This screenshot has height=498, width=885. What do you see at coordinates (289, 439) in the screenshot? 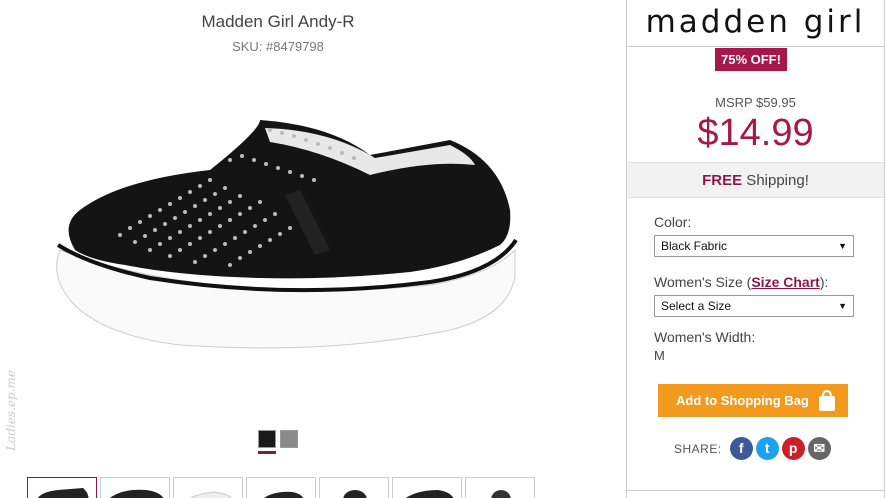
I see `swatch-gray` at bounding box center [289, 439].